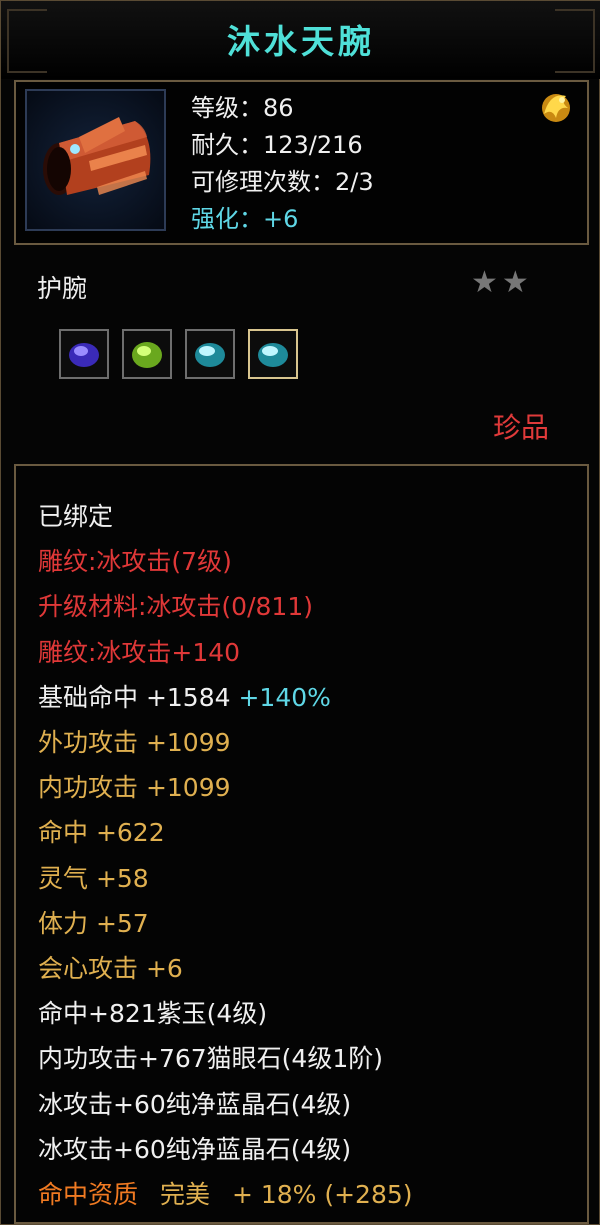 This screenshot has width=600, height=1225. I want to click on spirit-stat: 灵气 +58, so click(93, 878).